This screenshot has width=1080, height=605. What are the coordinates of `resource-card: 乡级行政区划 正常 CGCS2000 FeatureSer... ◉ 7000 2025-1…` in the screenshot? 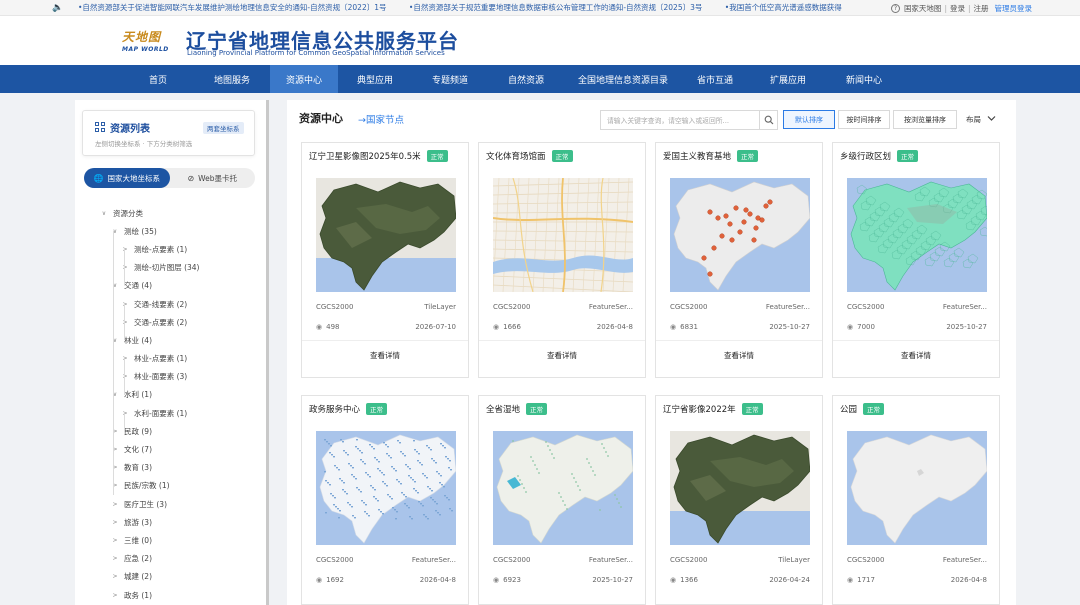 It's located at (916, 260).